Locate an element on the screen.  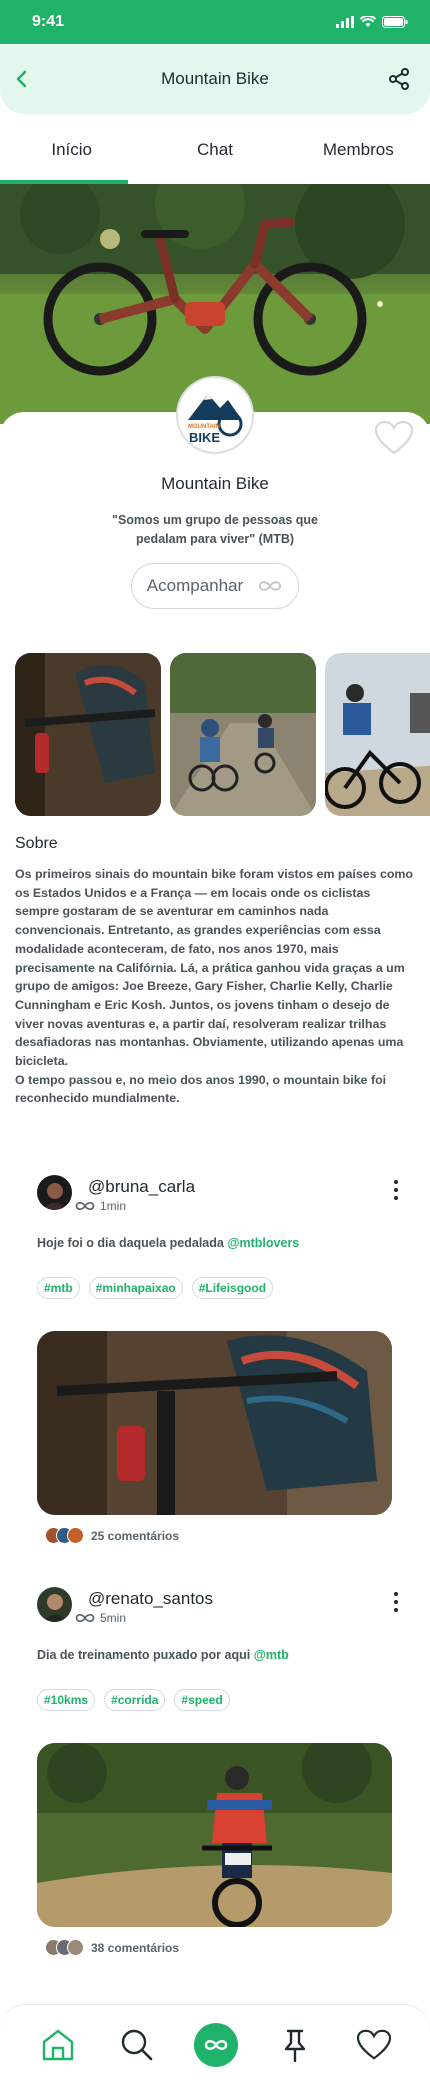
post-username: @renato_santos is located at coordinates (150, 1599).